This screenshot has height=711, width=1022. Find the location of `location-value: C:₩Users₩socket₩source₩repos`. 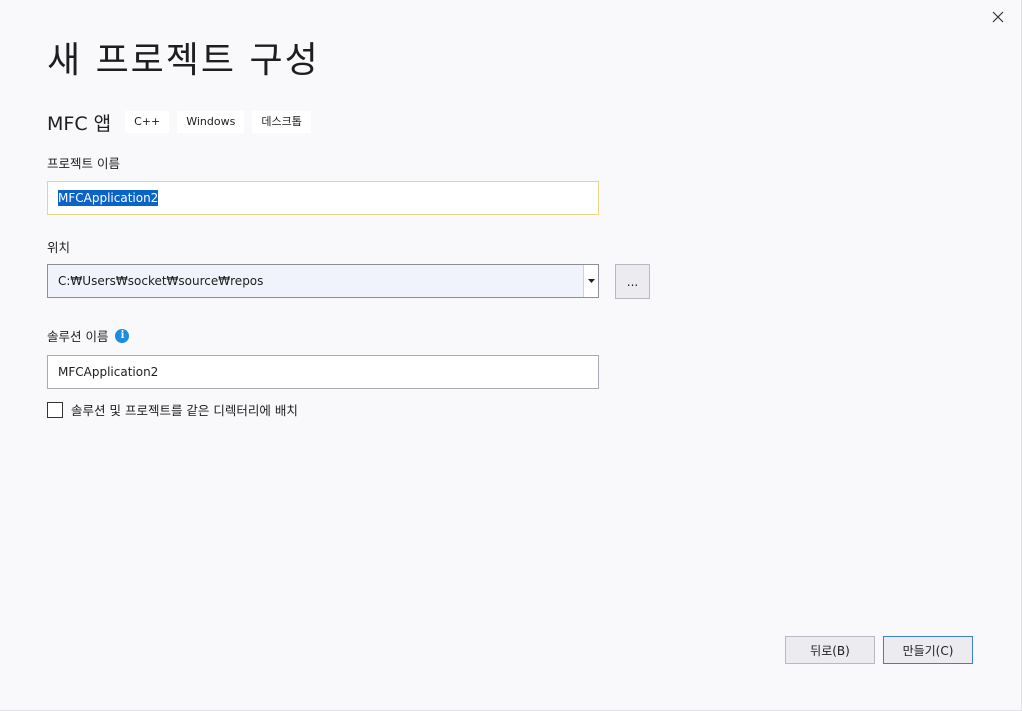

location-value: C:₩Users₩socket₩source₩repos is located at coordinates (161, 281).